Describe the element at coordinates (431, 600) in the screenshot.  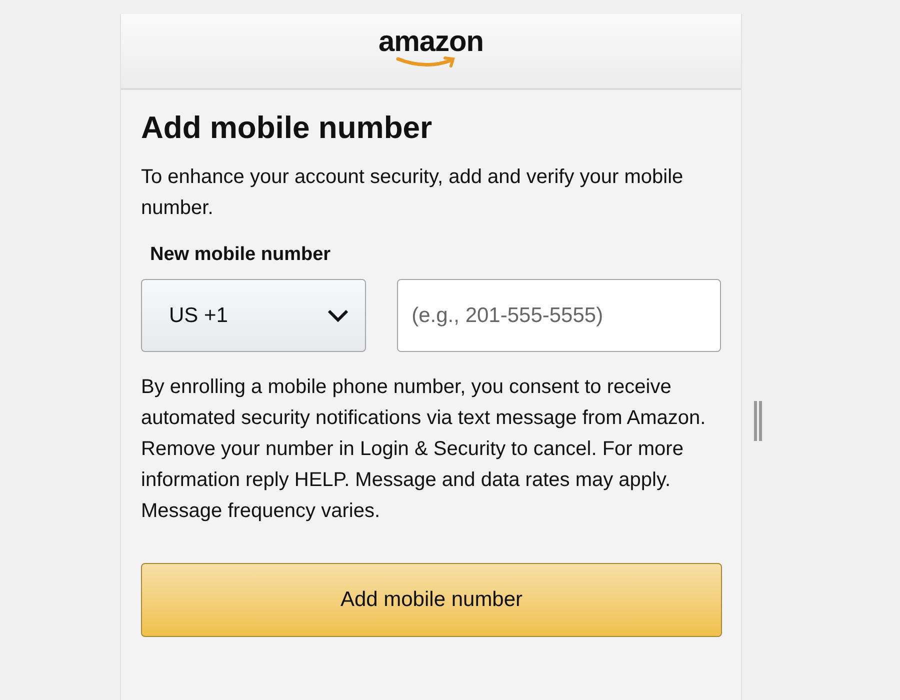
I see `add-mobile-number-button: Add mobile number` at that location.